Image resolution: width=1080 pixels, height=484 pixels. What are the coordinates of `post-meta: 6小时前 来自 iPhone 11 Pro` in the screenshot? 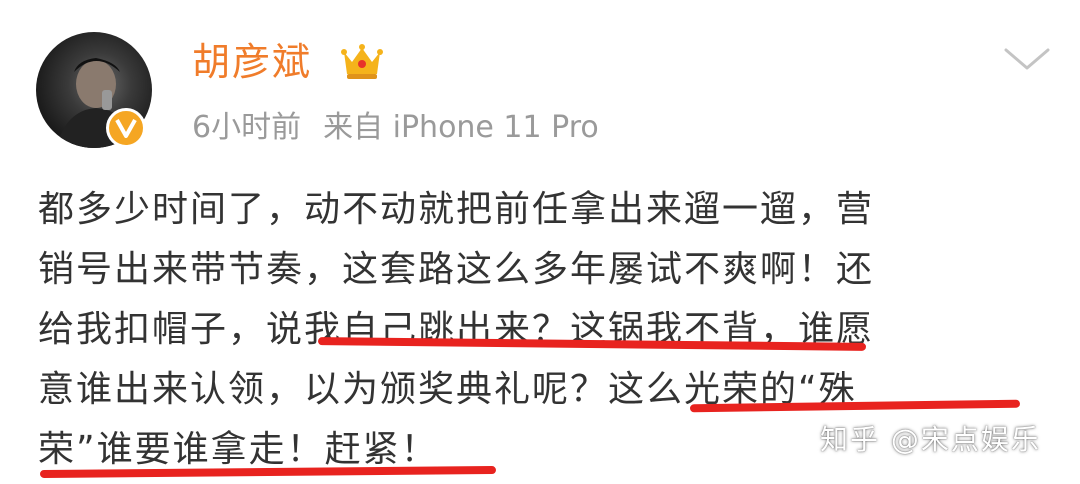 It's located at (406, 128).